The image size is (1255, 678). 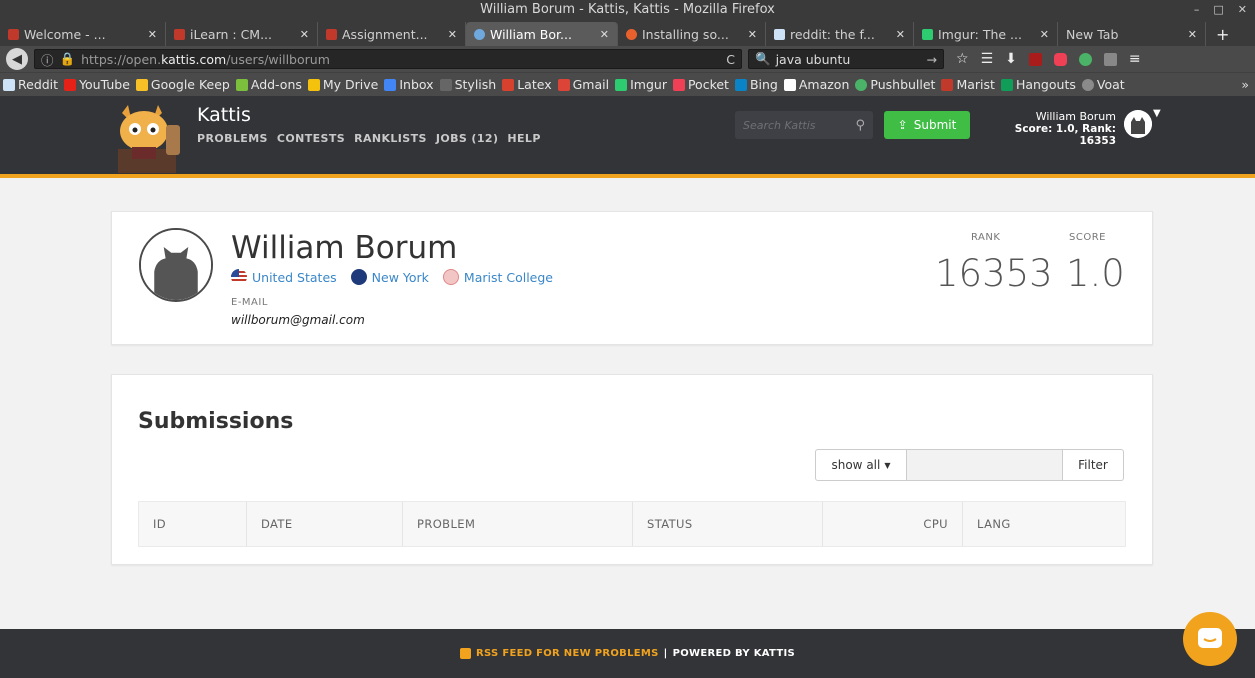 What do you see at coordinates (534, 84) in the screenshot?
I see `bookmark-label: Latex` at bounding box center [534, 84].